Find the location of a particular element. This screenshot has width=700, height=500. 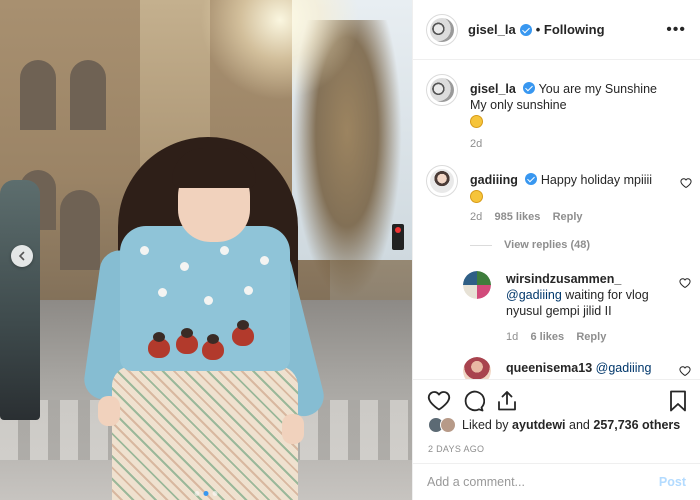

liked-by-prefix: Liked by is located at coordinates (485, 425).